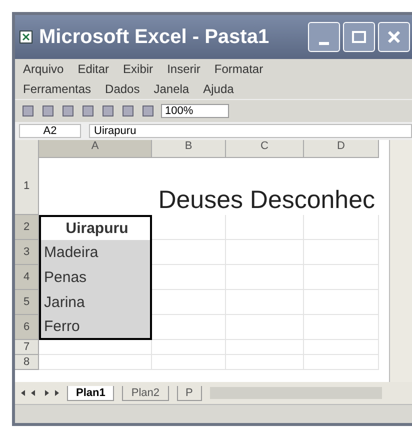 The image size is (412, 435). What do you see at coordinates (324, 37) in the screenshot?
I see `minimize-button` at bounding box center [324, 37].